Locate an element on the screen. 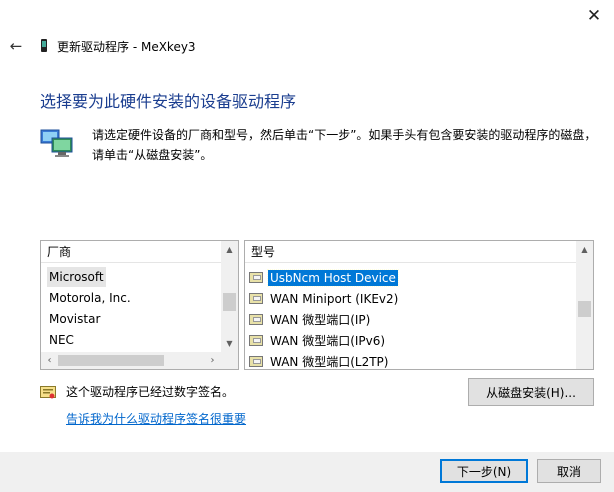 This screenshot has width=614, height=492. model-item: UsbNcm Host Device is located at coordinates (324, 277).